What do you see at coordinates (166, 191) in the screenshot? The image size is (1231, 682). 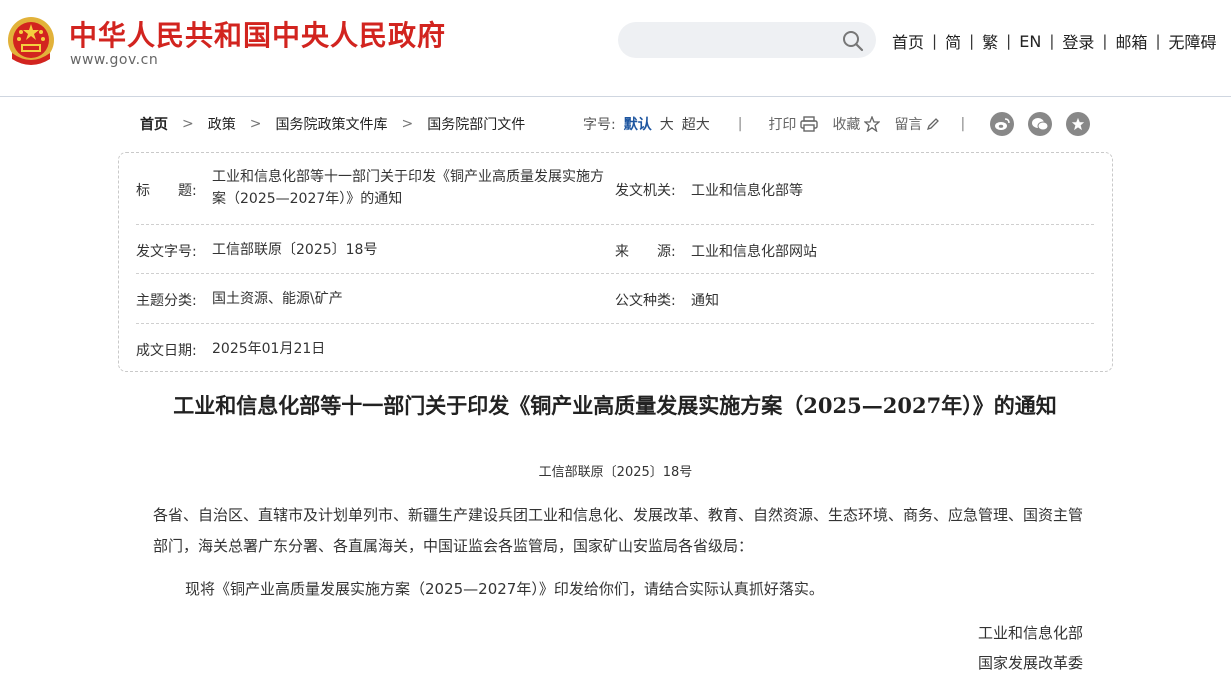 I see `title-label: 标 题:` at bounding box center [166, 191].